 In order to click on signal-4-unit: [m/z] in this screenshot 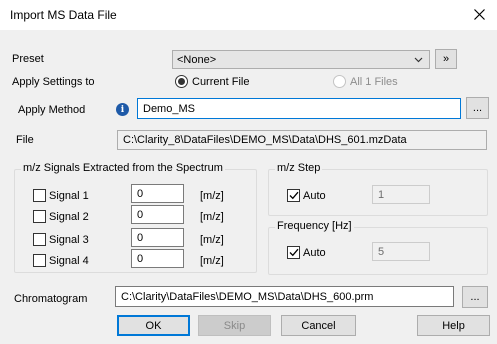, I will do `click(212, 261)`.